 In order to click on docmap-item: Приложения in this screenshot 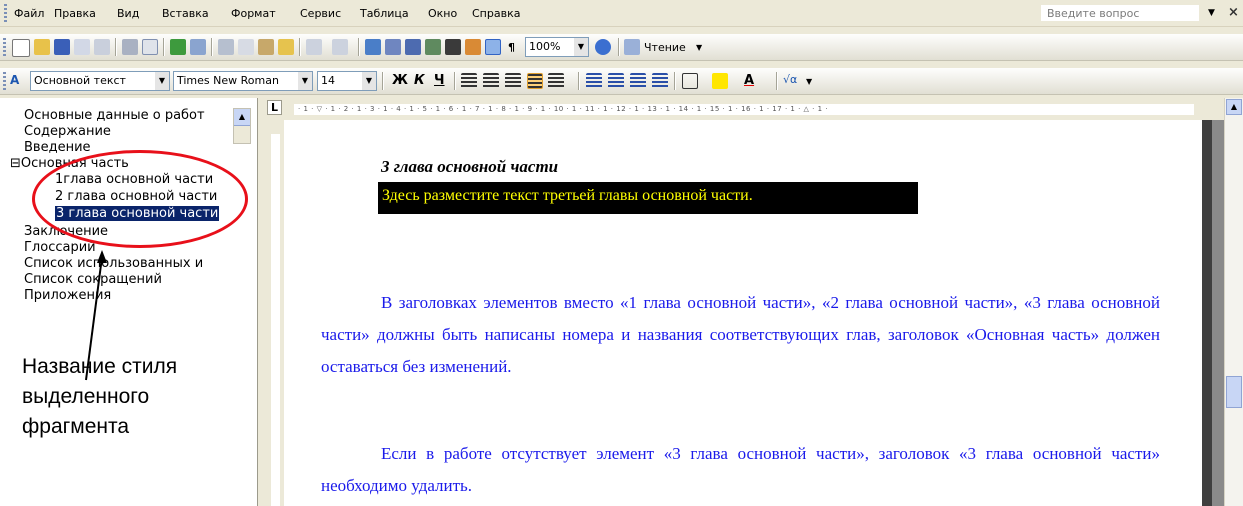, I will do `click(67, 295)`.